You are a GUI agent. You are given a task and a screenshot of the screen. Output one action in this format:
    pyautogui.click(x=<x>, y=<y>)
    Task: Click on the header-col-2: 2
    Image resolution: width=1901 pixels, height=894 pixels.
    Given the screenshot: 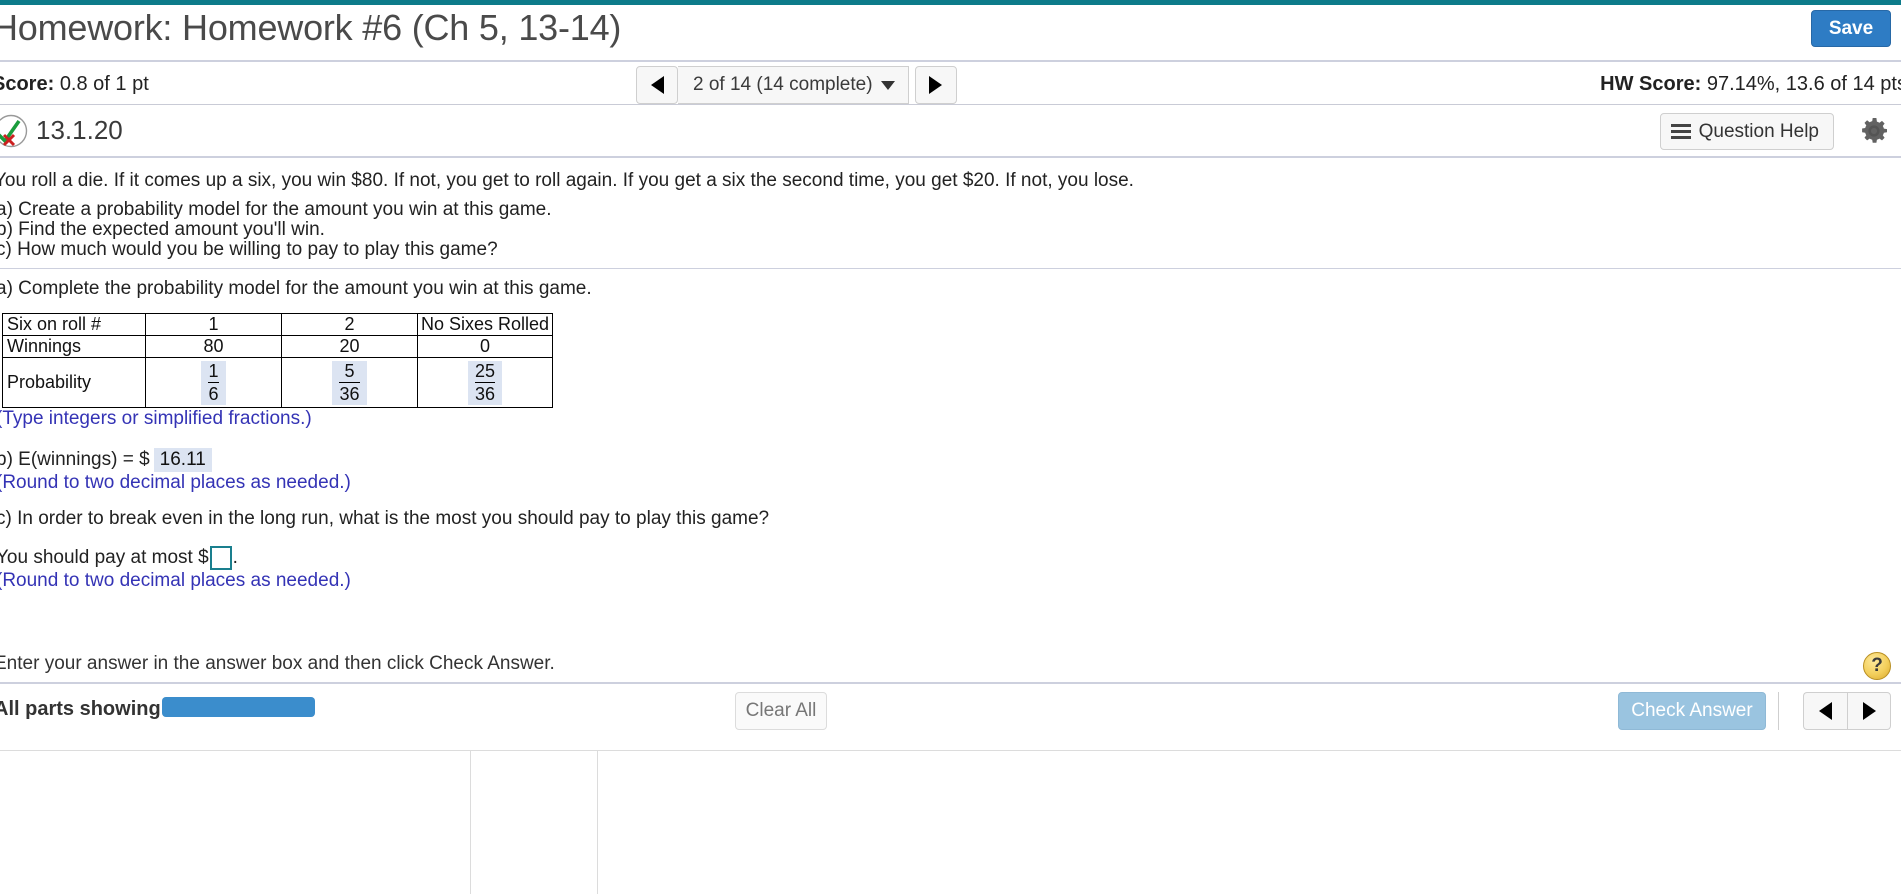 What is the action you would take?
    pyautogui.click(x=349, y=324)
    